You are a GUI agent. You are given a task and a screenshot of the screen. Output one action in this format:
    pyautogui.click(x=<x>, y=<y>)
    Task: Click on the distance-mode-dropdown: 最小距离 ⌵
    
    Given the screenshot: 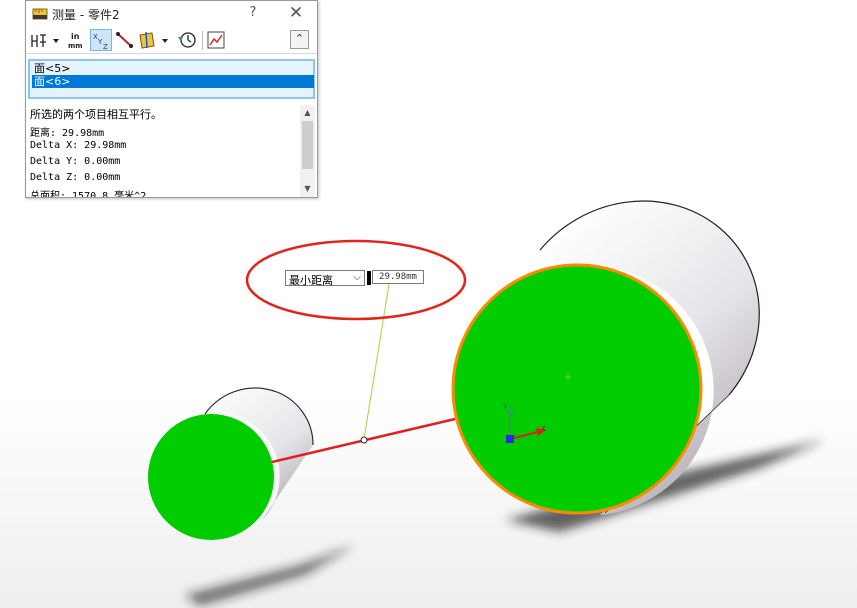 What is the action you would take?
    pyautogui.click(x=325, y=278)
    